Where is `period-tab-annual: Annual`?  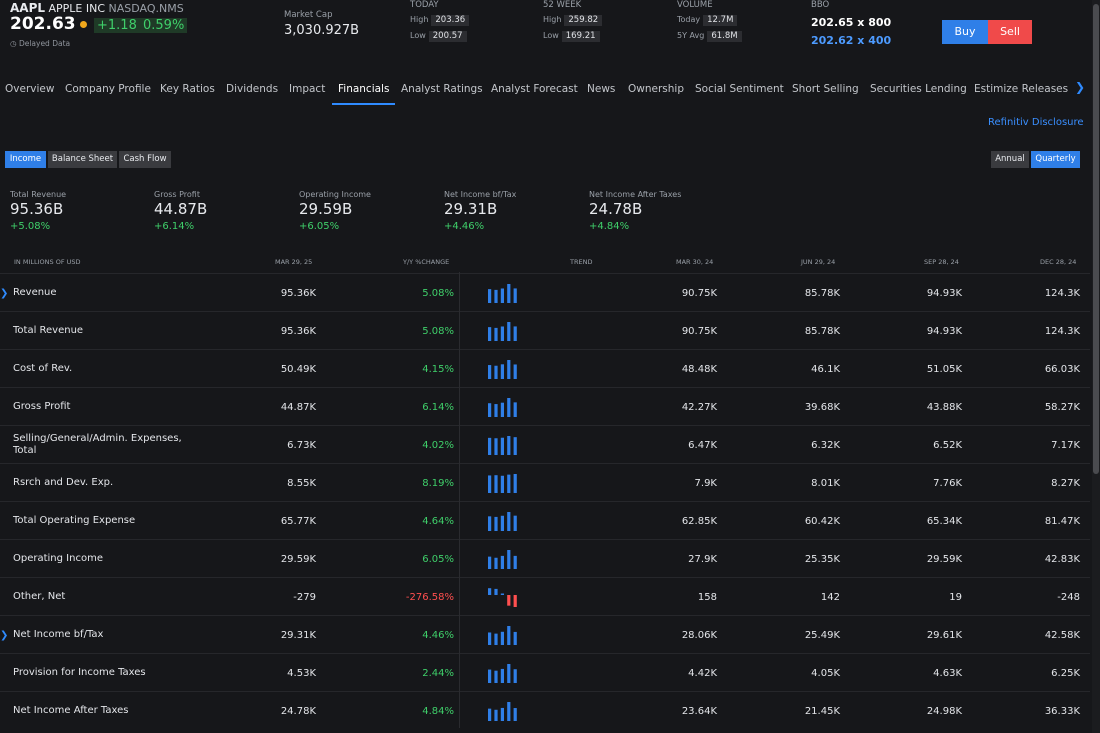 period-tab-annual: Annual is located at coordinates (1010, 159).